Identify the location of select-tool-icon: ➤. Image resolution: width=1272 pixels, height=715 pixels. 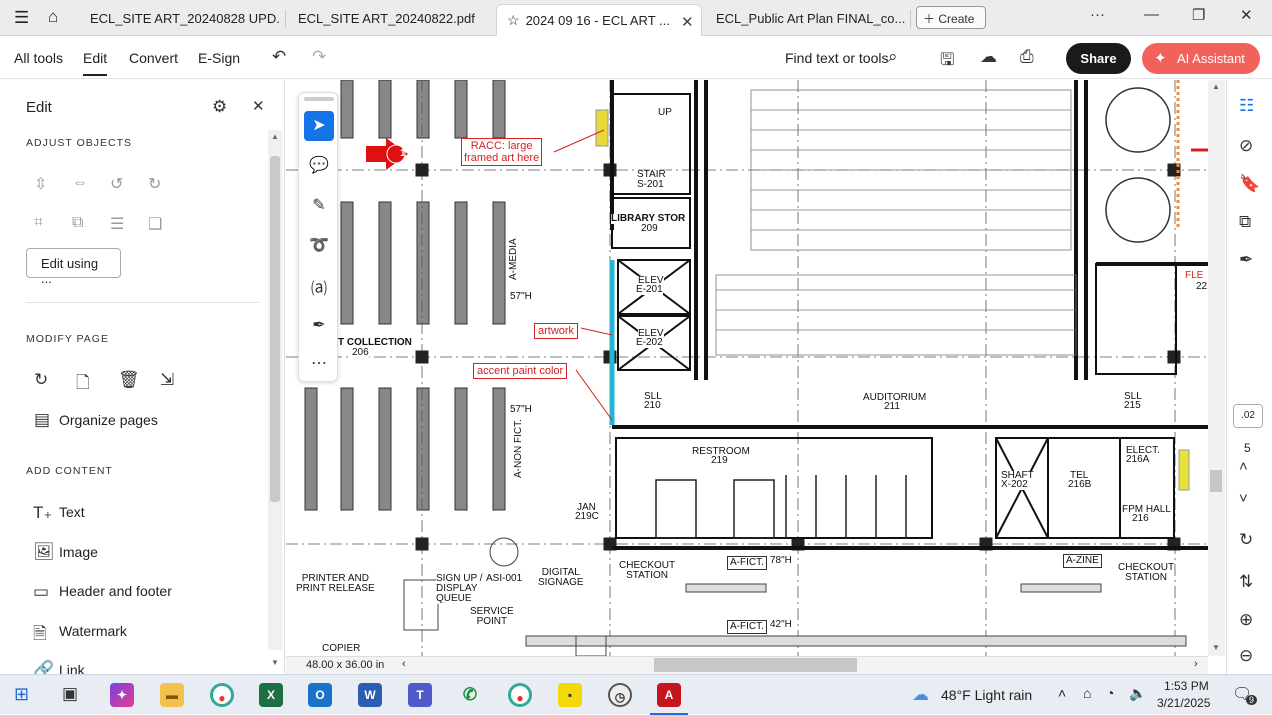
(319, 126).